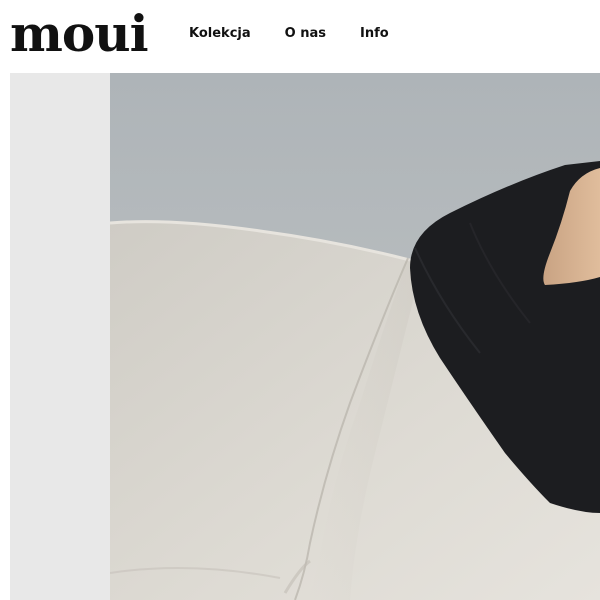  What do you see at coordinates (79, 34) in the screenshot?
I see `brand-logo: moui` at bounding box center [79, 34].